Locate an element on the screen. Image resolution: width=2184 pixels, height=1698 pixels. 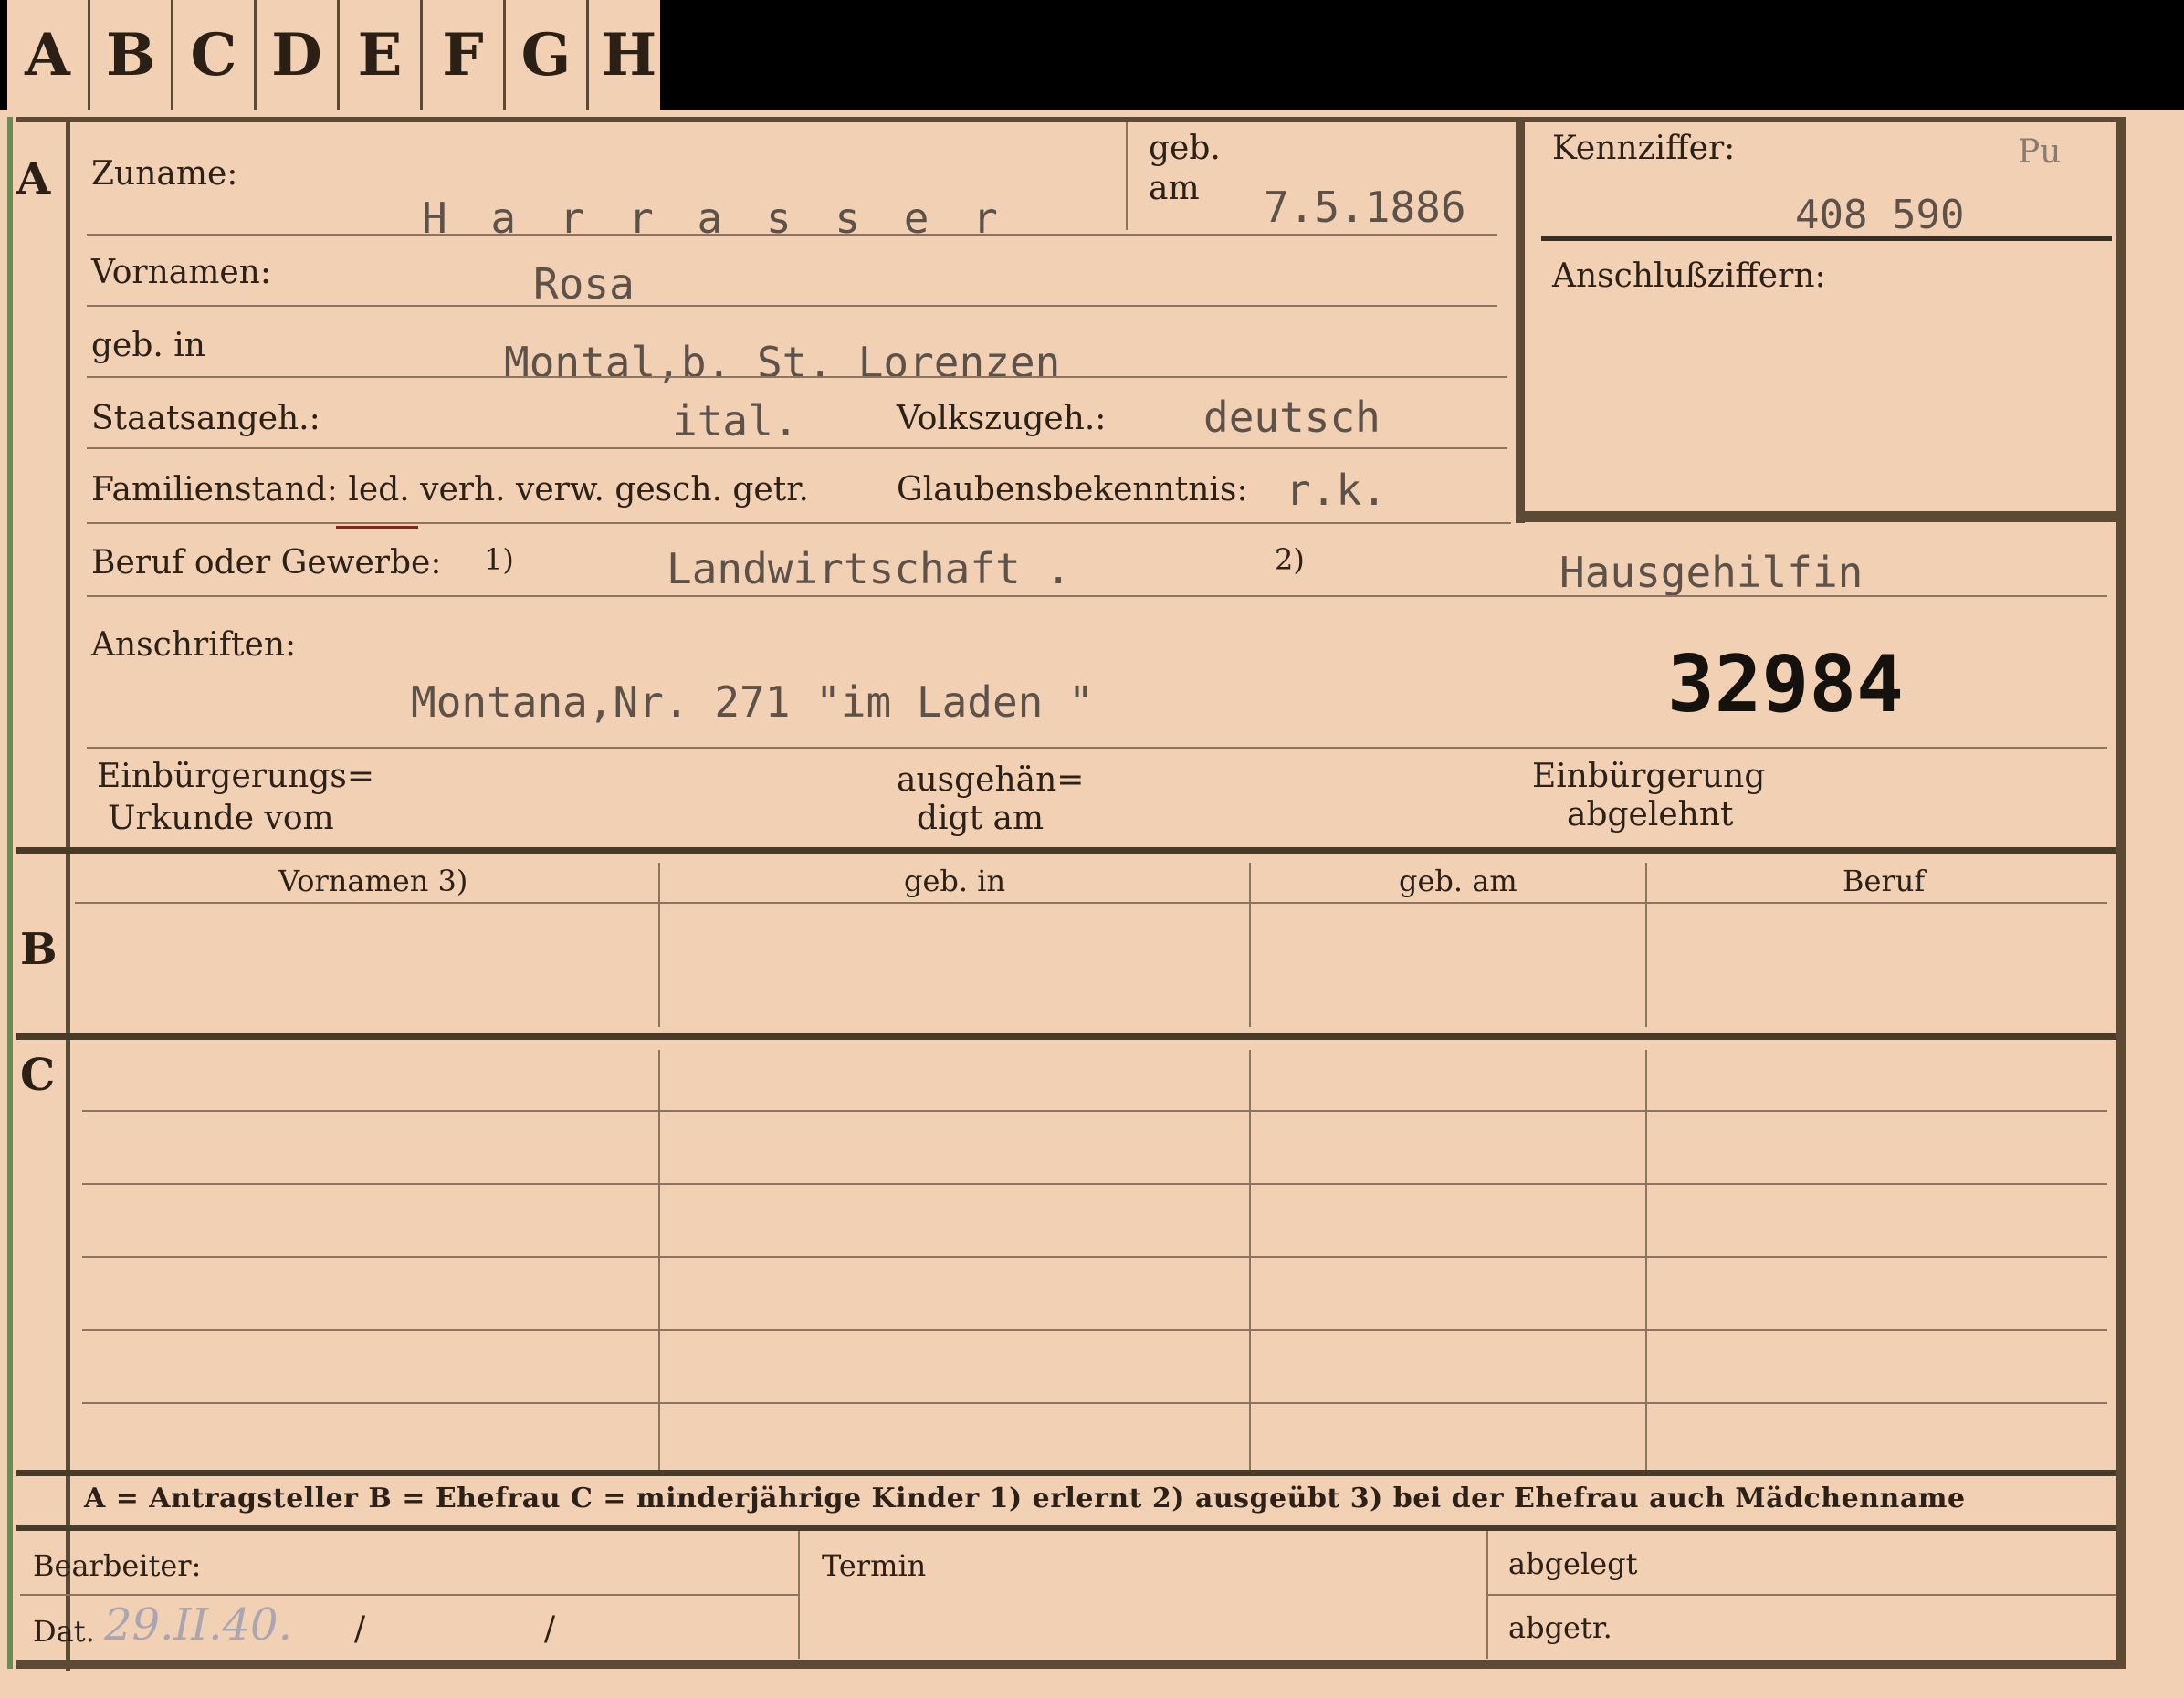
tab-e: E is located at coordinates (380, 55).